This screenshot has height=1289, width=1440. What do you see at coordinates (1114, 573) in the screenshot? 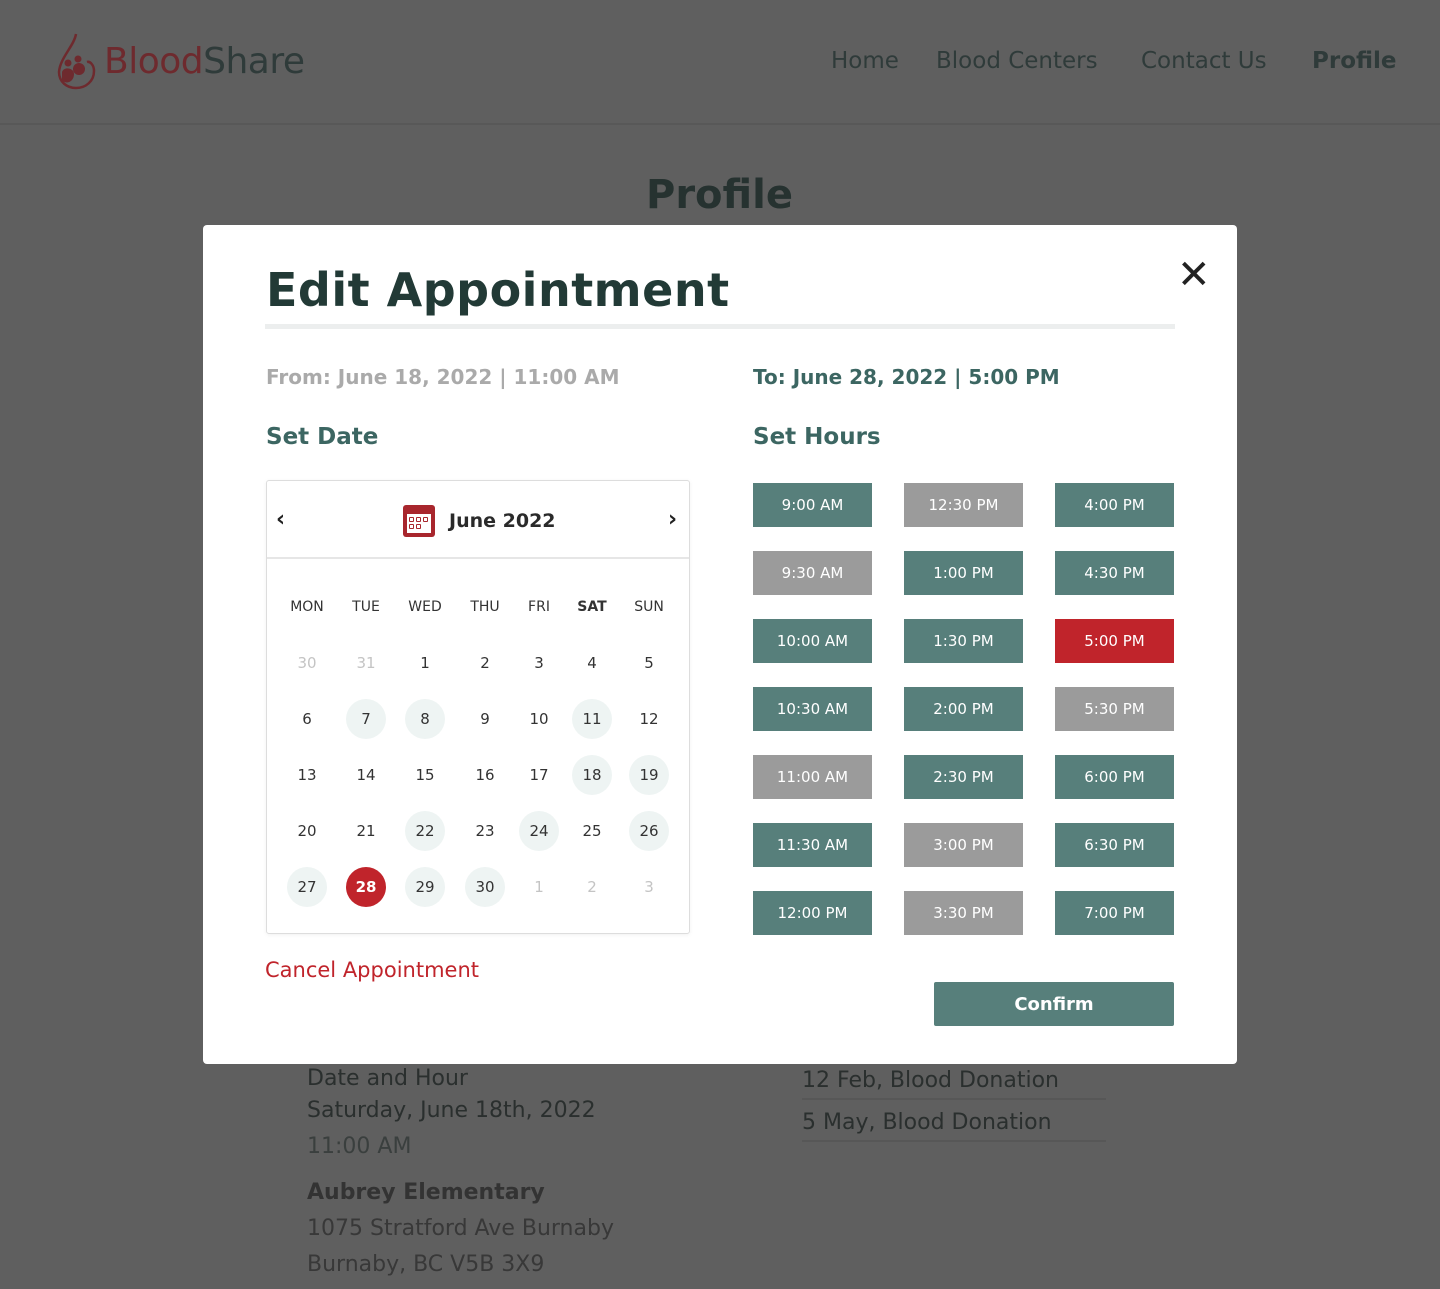
I see `time-slot: 4:30 PM` at bounding box center [1114, 573].